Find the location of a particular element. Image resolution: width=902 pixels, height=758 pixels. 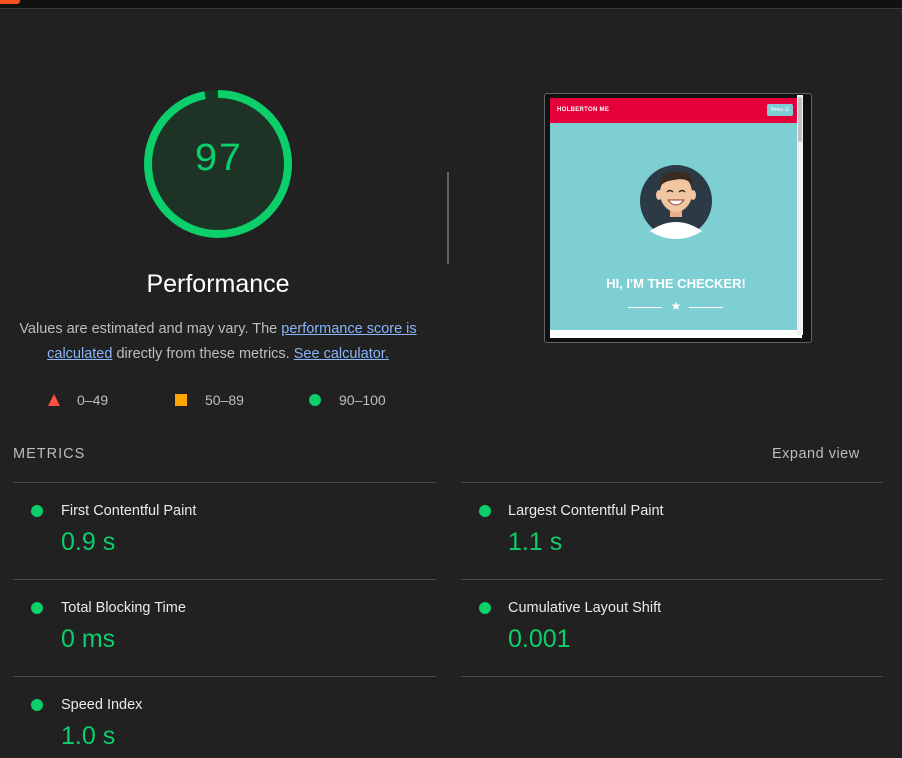

description-prefix: Values are estimated and may vary. The is located at coordinates (150, 329).